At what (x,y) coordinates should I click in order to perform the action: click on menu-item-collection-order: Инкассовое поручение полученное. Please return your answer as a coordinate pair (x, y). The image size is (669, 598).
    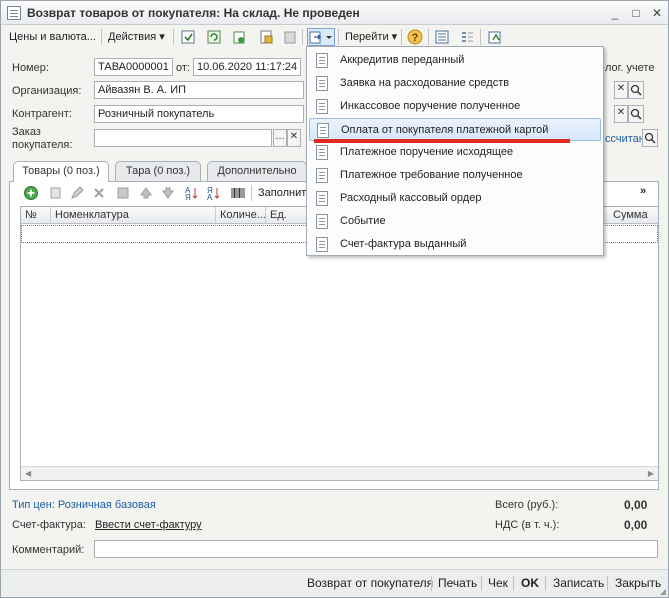
    Looking at the image, I should click on (455, 106).